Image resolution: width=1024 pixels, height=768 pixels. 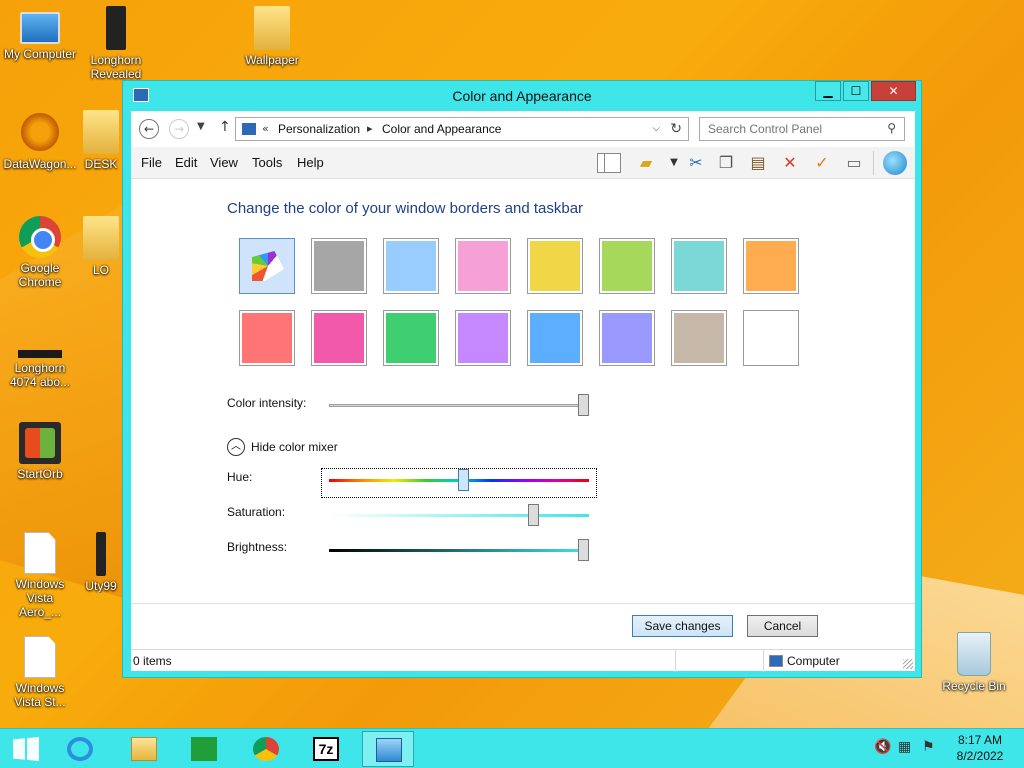 What do you see at coordinates (609, 163) in the screenshot?
I see `panel-icon` at bounding box center [609, 163].